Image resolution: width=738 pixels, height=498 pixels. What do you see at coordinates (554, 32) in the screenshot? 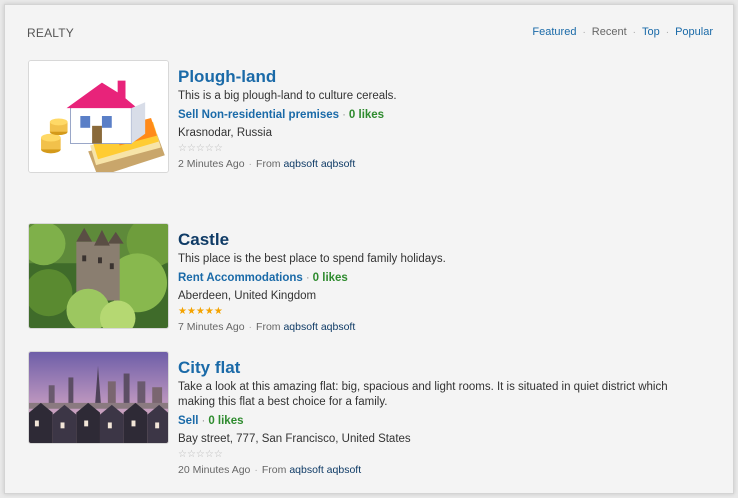
I see `tab-featured: Featured` at bounding box center [554, 32].